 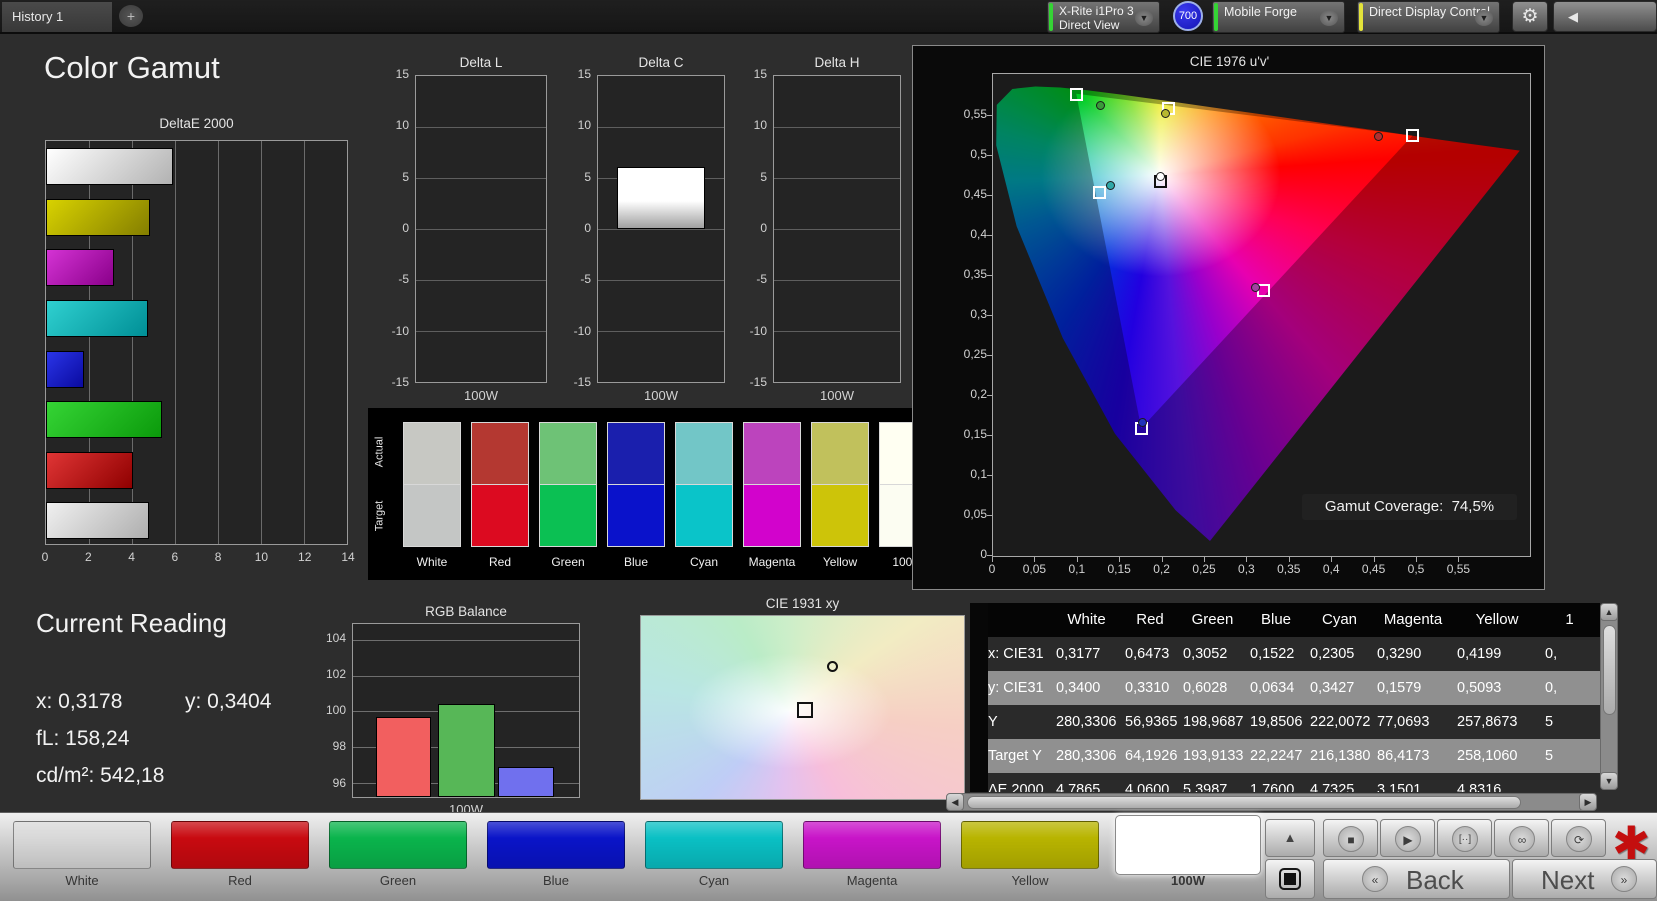 I want to click on table-horizontal-scrollbar: ◀ ▶, so click(x=1271, y=802).